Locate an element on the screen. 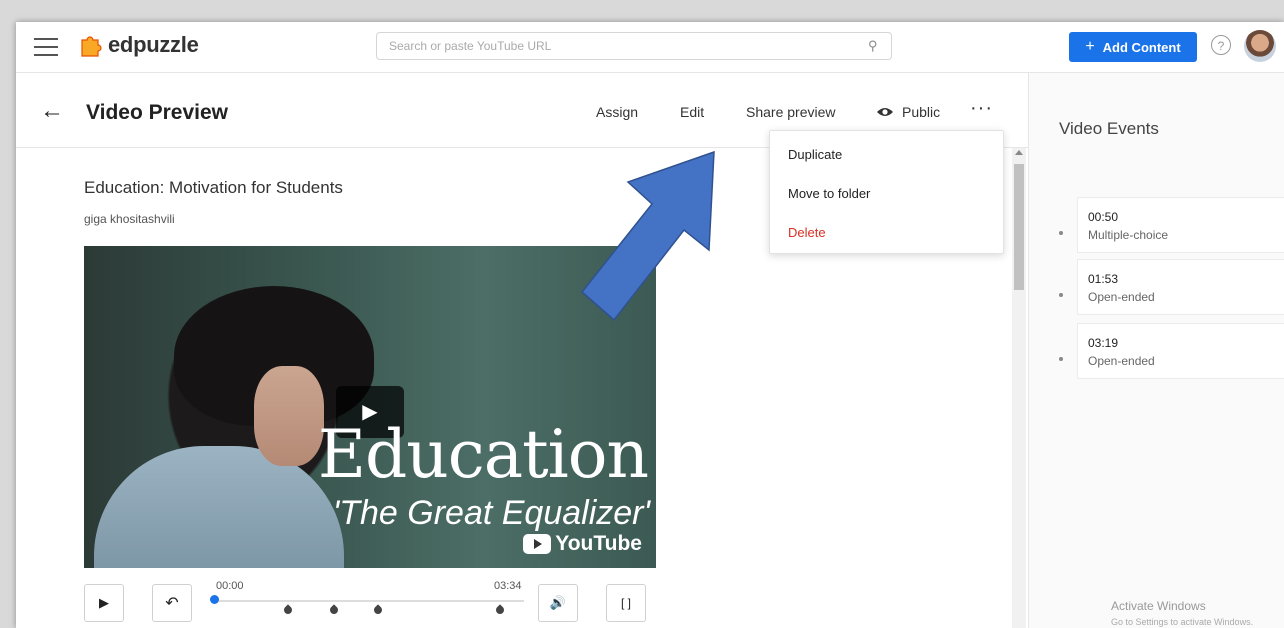 This screenshot has width=1284, height=628. progress-knob is located at coordinates (214, 599).